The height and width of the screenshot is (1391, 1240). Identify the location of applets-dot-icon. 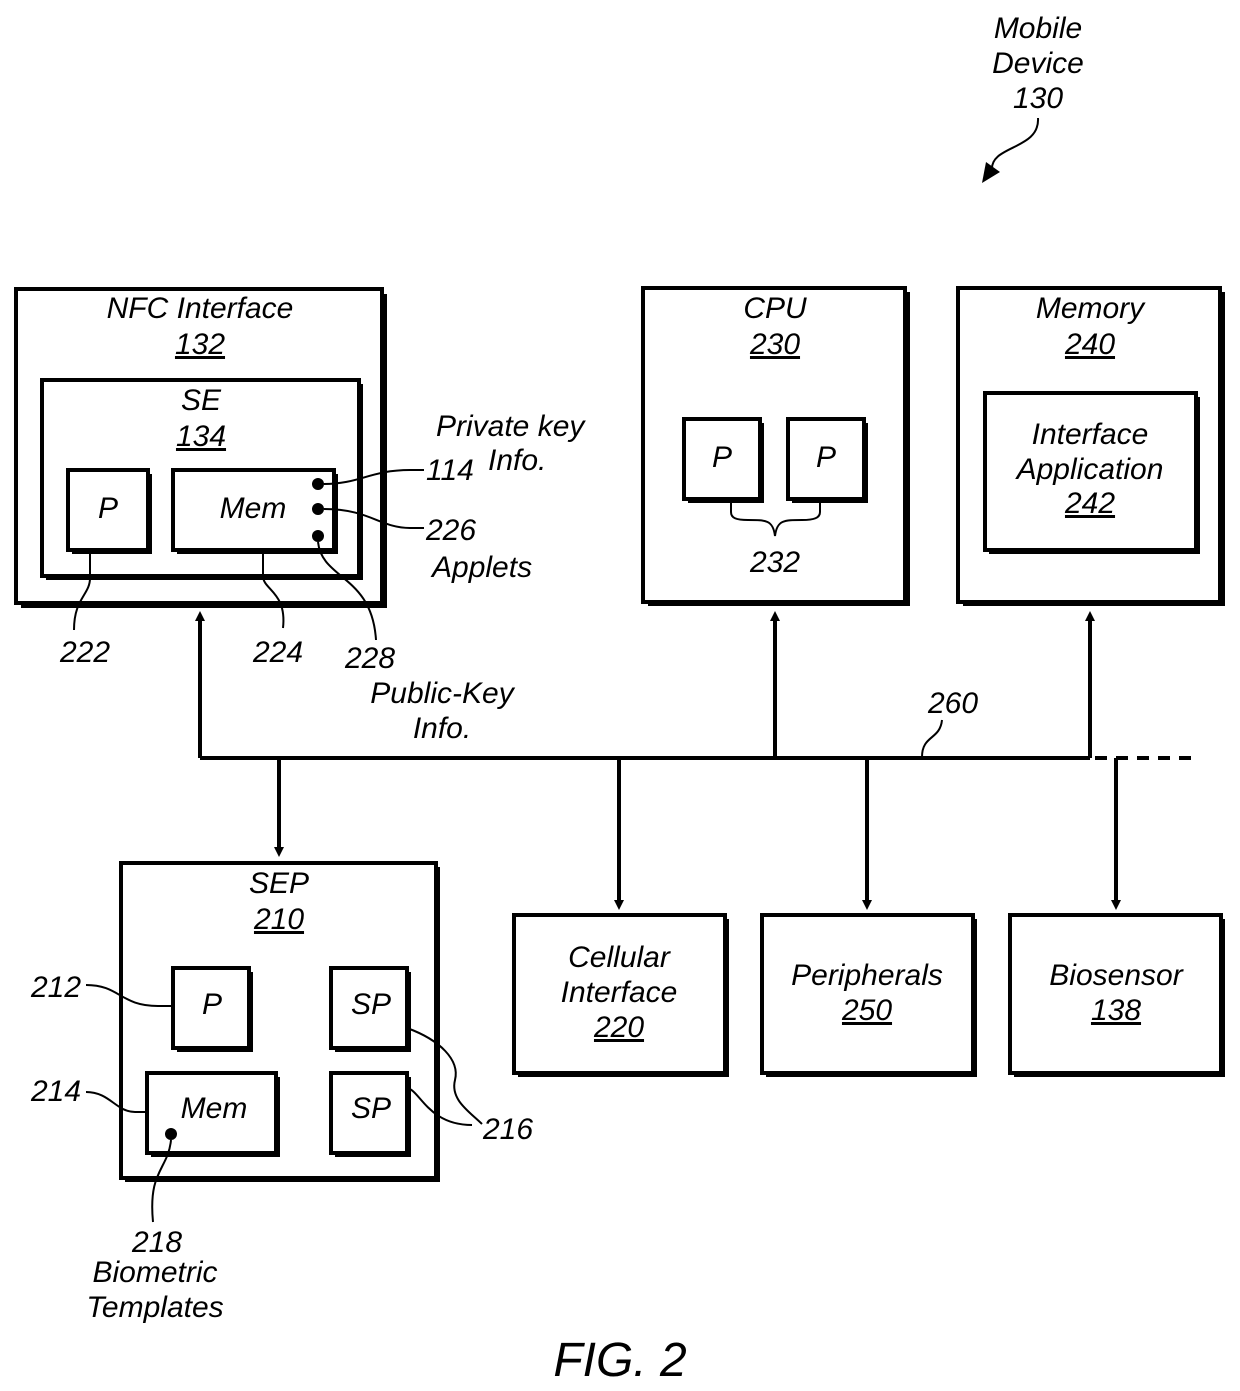
(318, 509).